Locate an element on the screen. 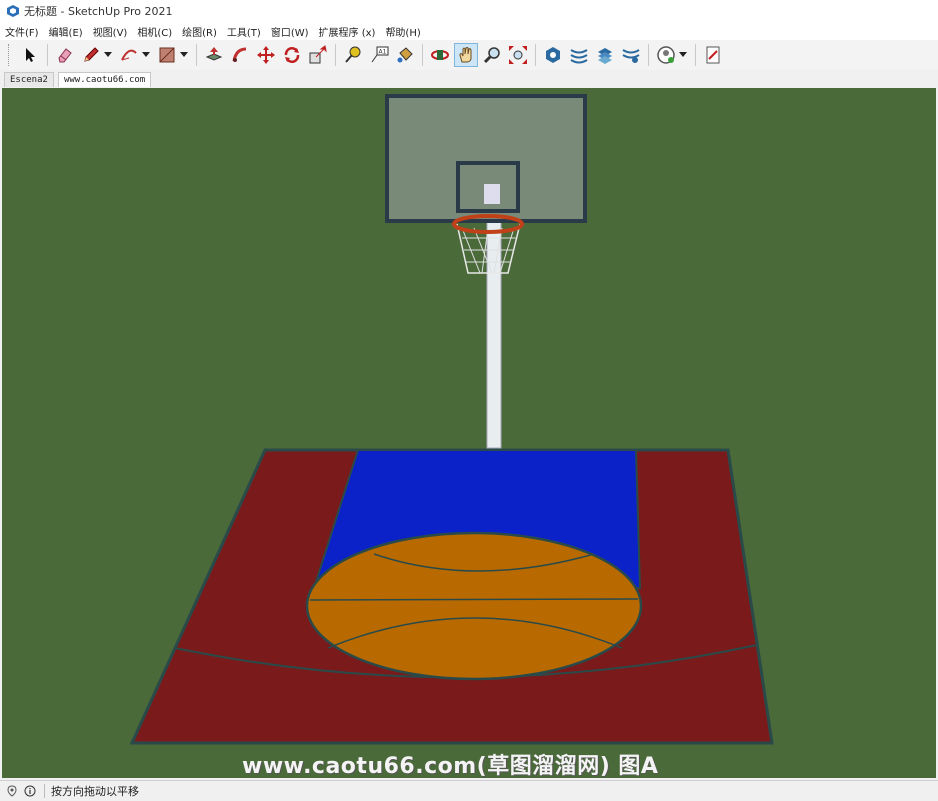 The width and height of the screenshot is (938, 801). status-message: 按方向拖动以平移 is located at coordinates (95, 791).